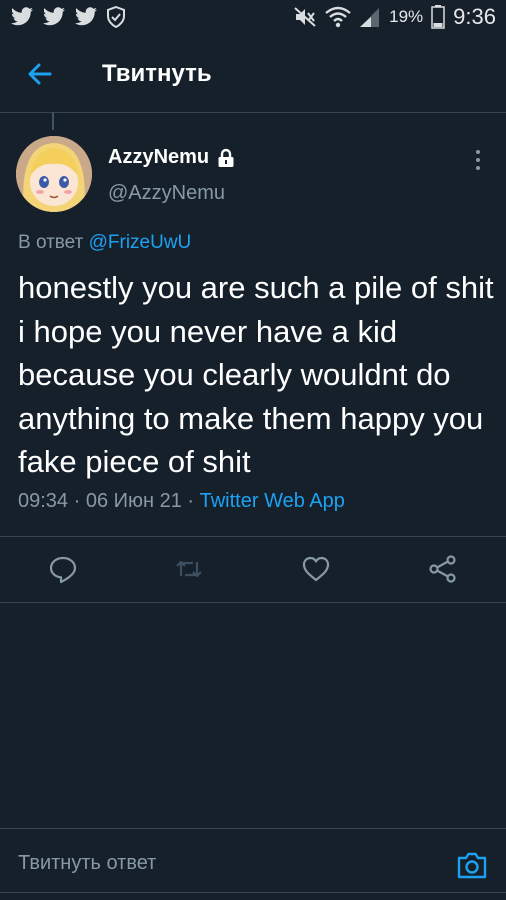 The image size is (506, 900). I want to click on thread-connector-line, so click(53, 121).